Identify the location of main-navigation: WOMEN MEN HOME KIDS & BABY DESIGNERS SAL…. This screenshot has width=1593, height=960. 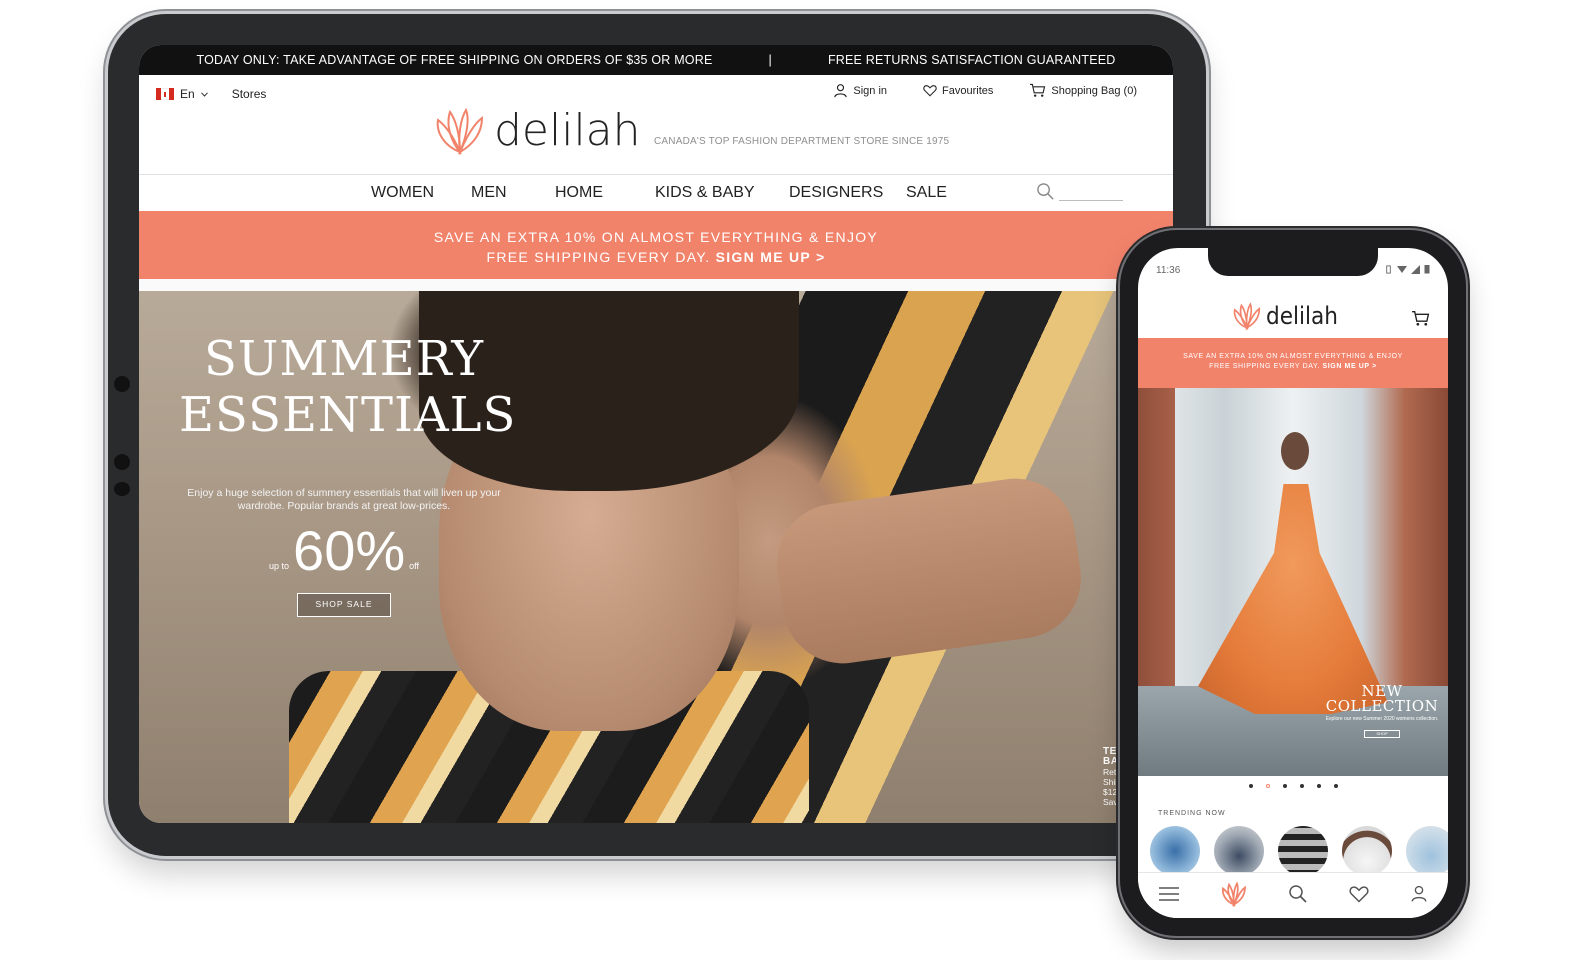
(656, 193).